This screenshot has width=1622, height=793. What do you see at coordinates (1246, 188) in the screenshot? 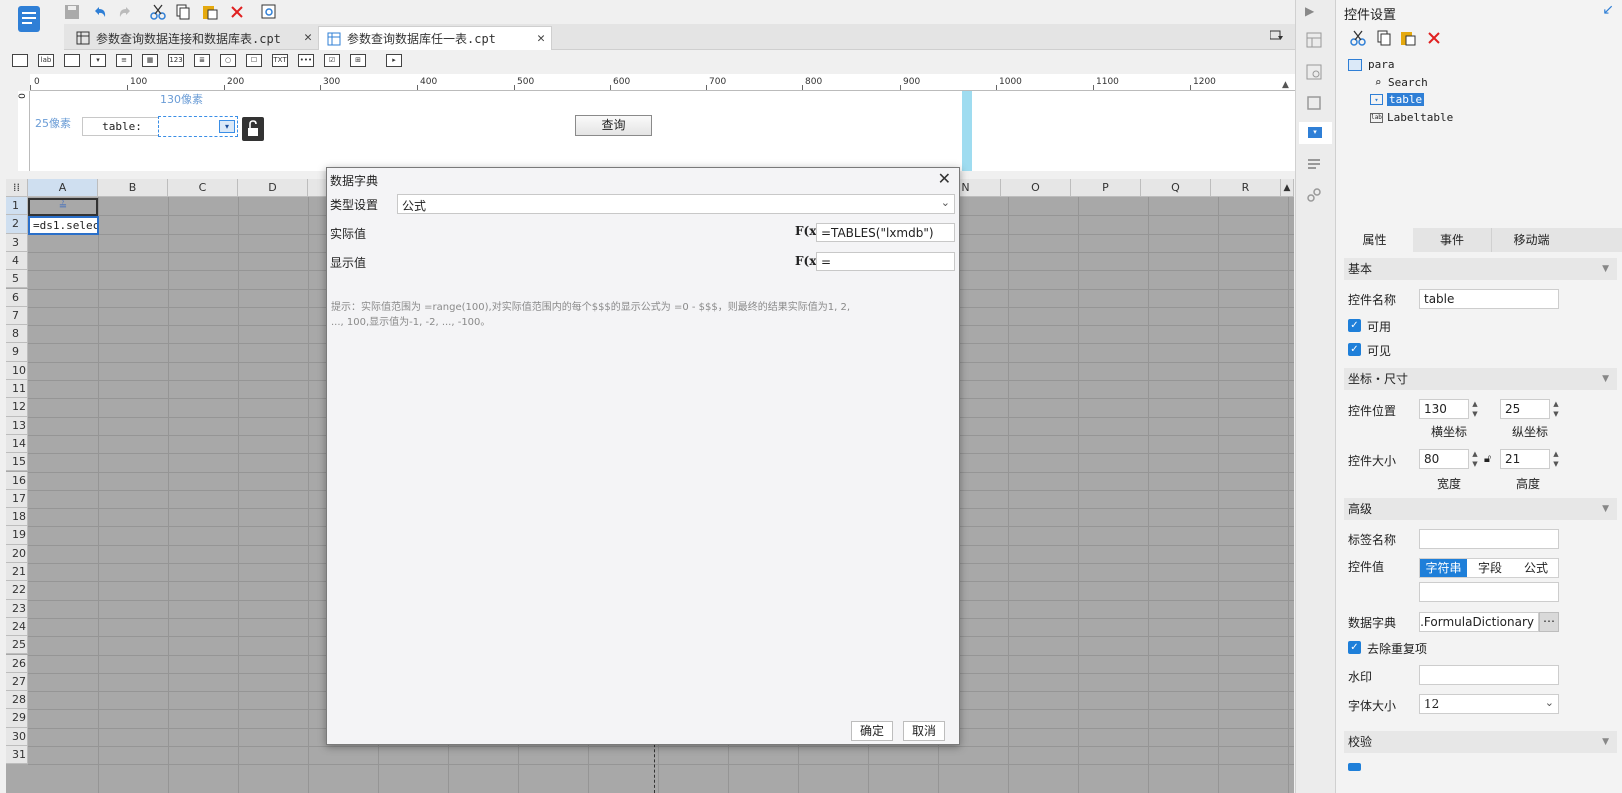
I see `column-header: R` at bounding box center [1246, 188].